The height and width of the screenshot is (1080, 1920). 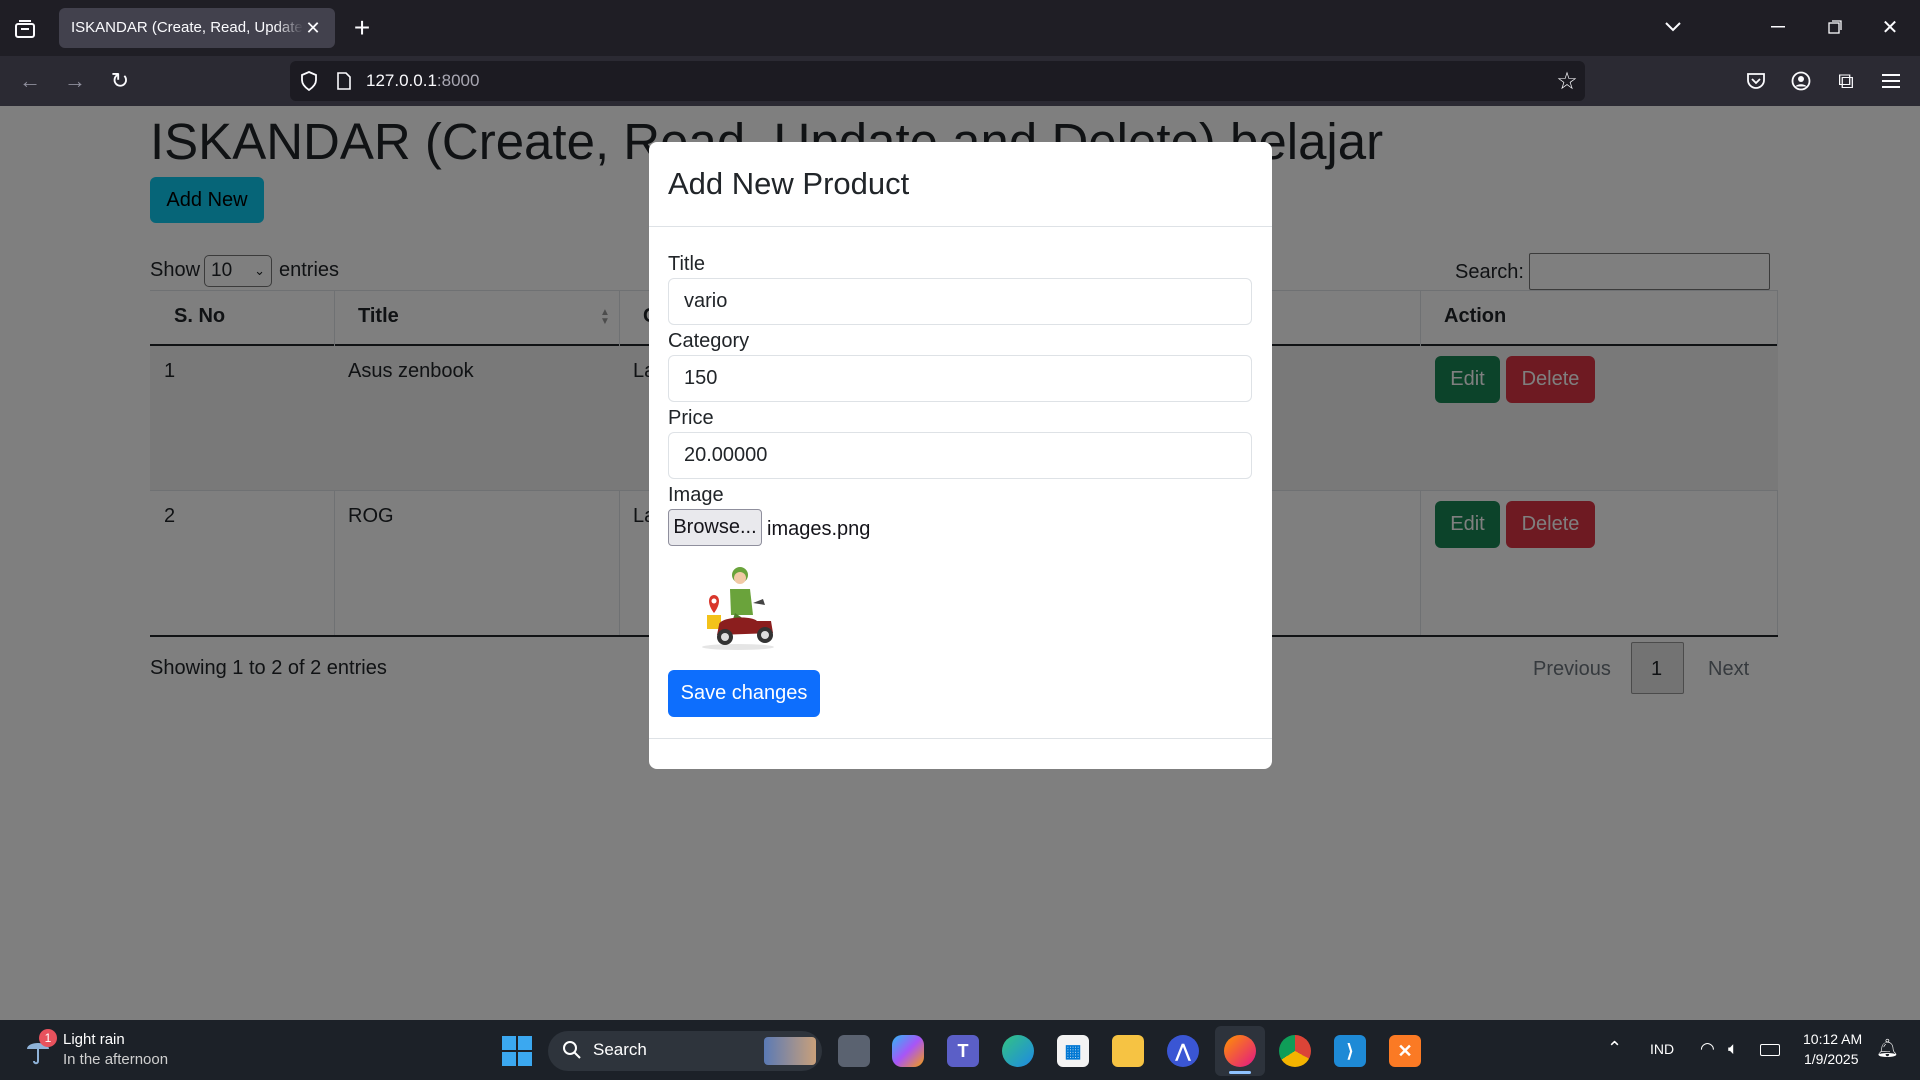 What do you see at coordinates (422, 81) in the screenshot?
I see `url-text: 127.0.0.1:8000` at bounding box center [422, 81].